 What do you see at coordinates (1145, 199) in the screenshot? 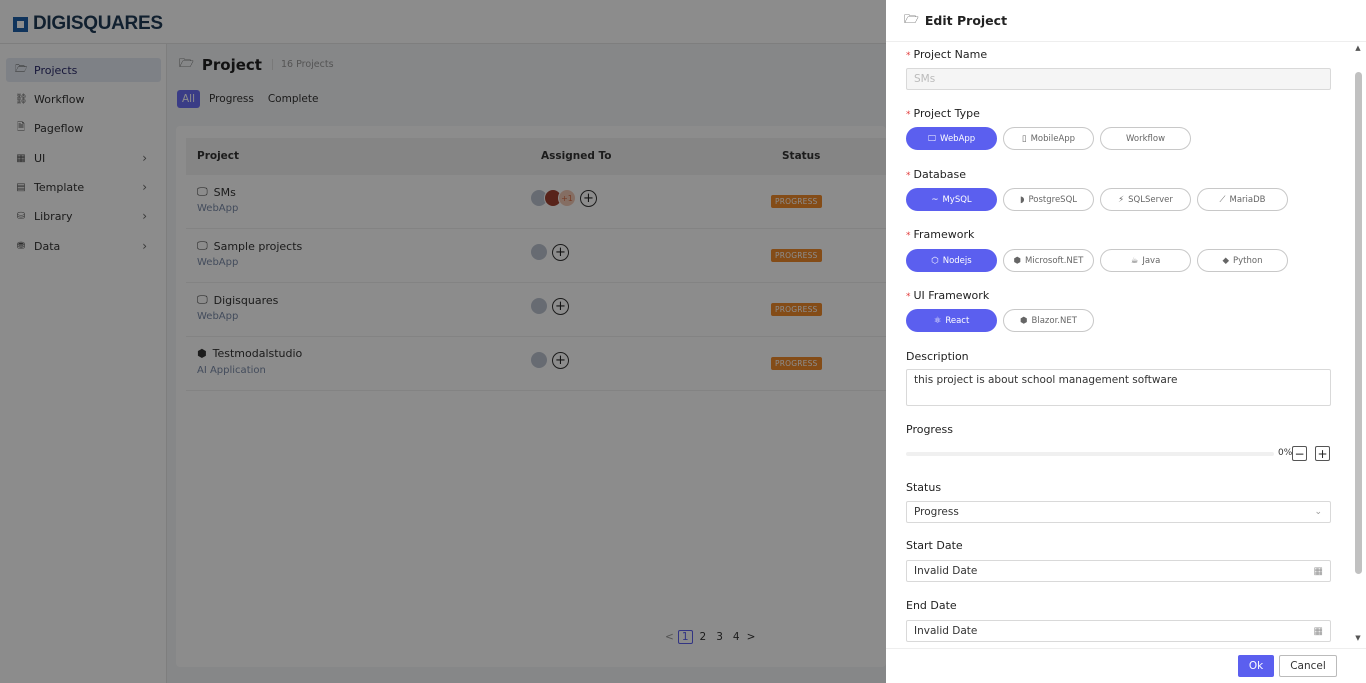
I see `option-sqlserver: ⚡ SQLServer` at bounding box center [1145, 199].